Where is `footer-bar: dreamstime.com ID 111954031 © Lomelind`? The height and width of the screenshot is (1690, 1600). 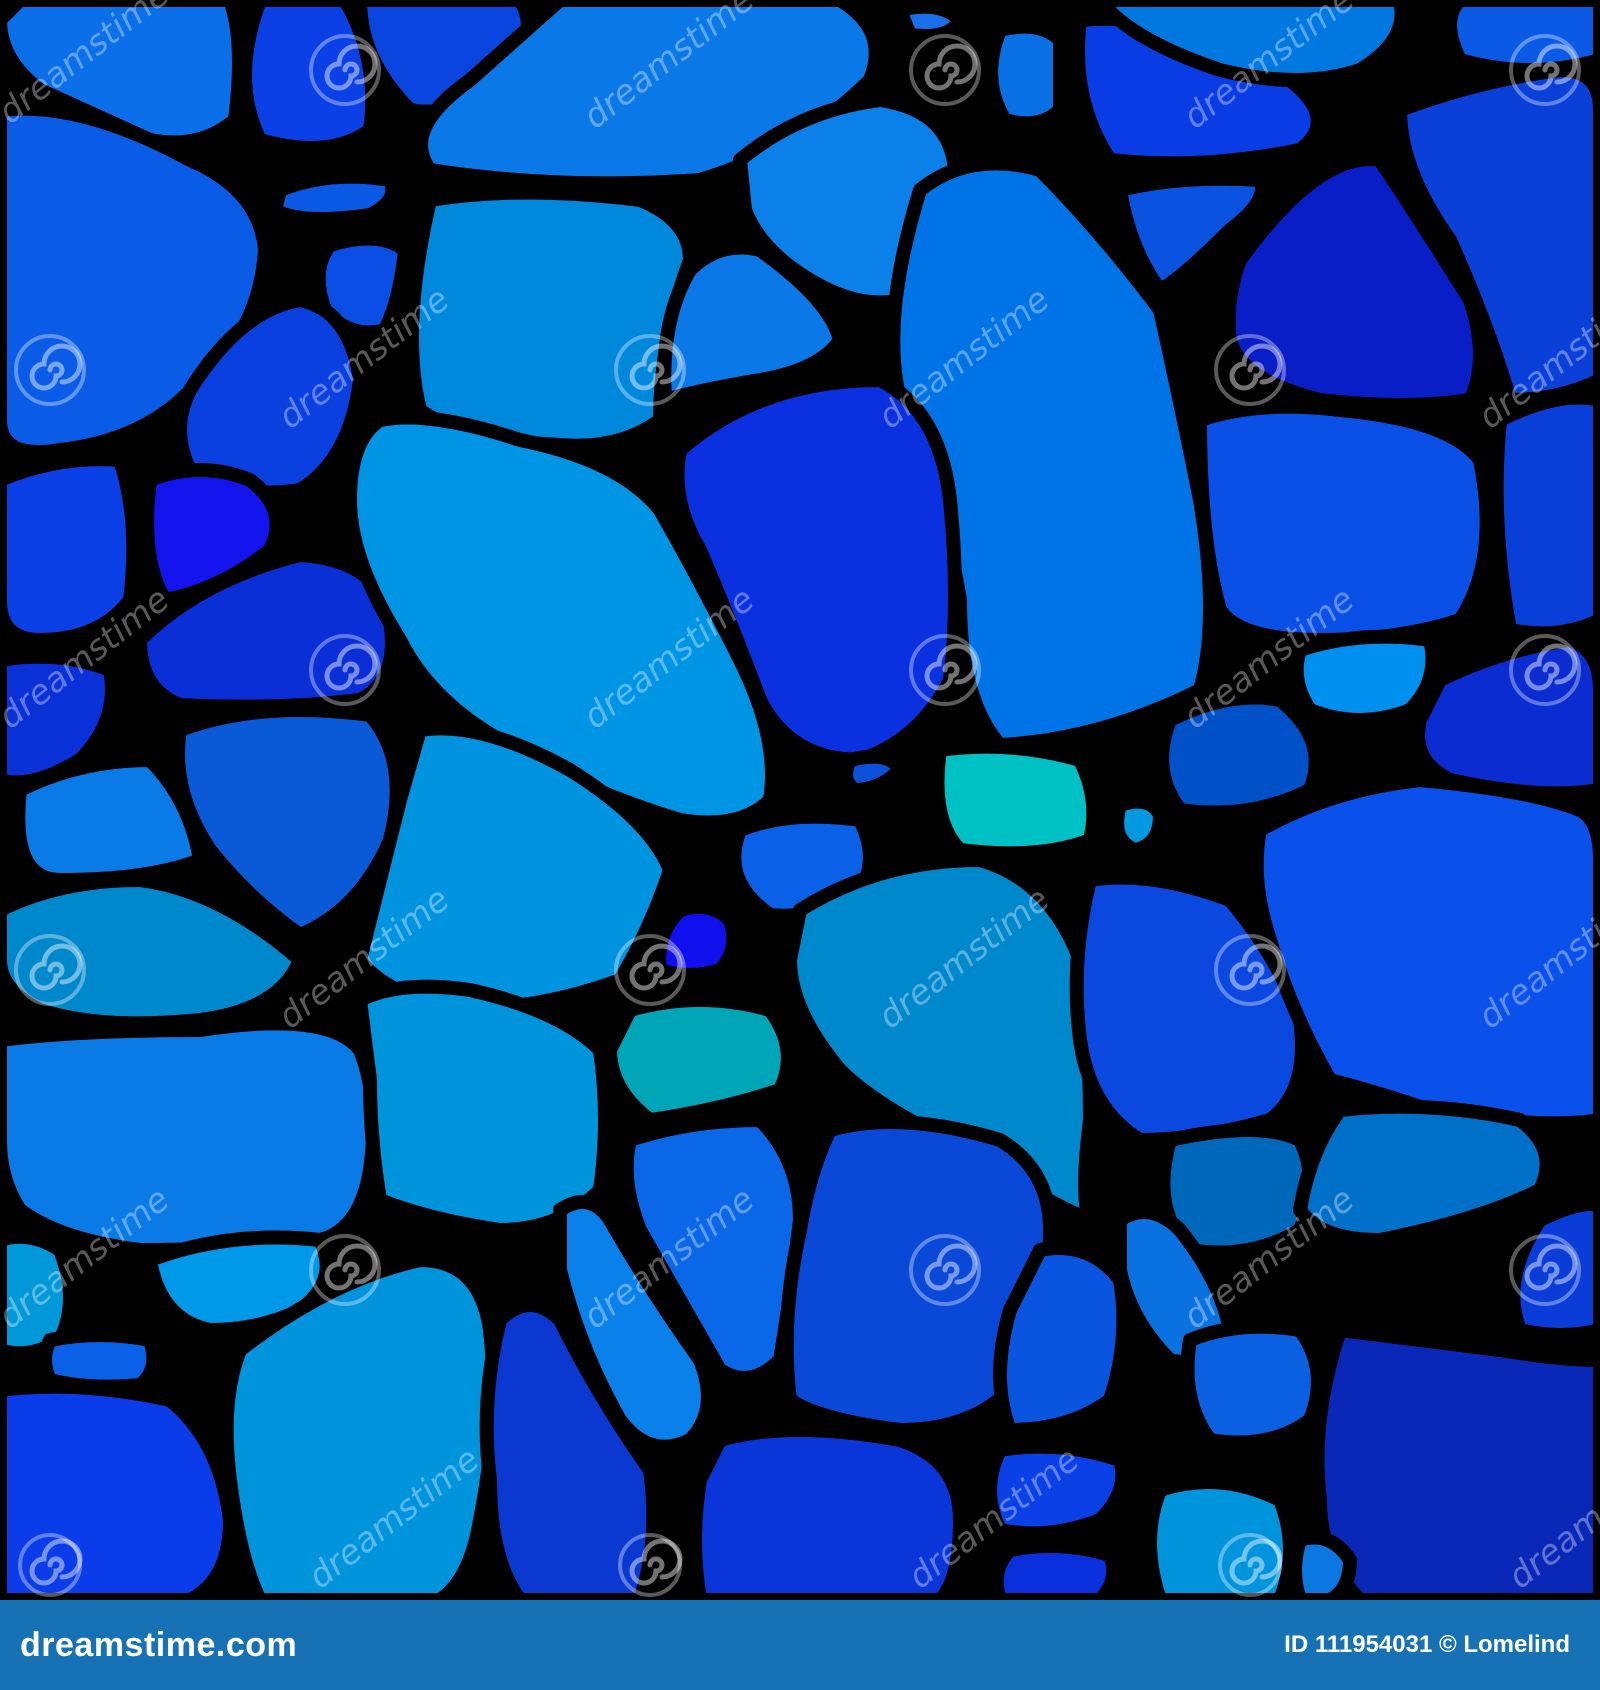 footer-bar: dreamstime.com ID 111954031 © Lomelind is located at coordinates (800, 1645).